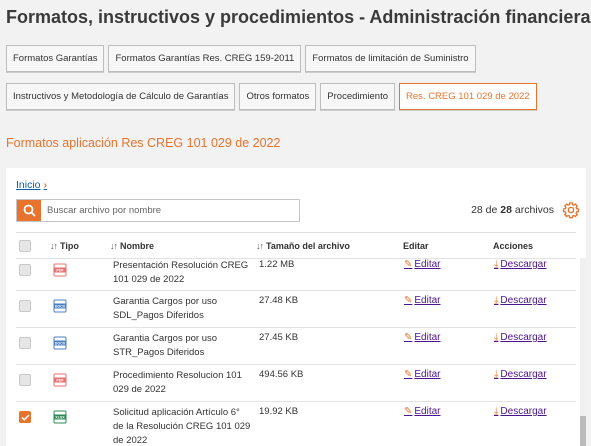  What do you see at coordinates (170, 210) in the screenshot?
I see `search-input` at bounding box center [170, 210].